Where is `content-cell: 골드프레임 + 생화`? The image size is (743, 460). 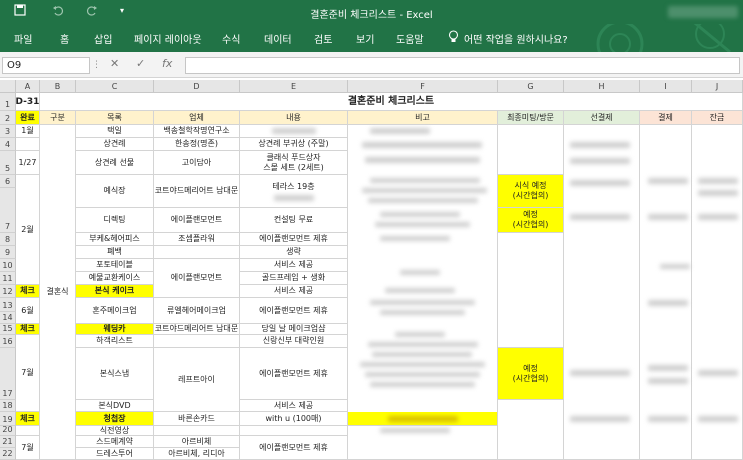 content-cell: 골드프레임 + 생화 is located at coordinates (294, 278).